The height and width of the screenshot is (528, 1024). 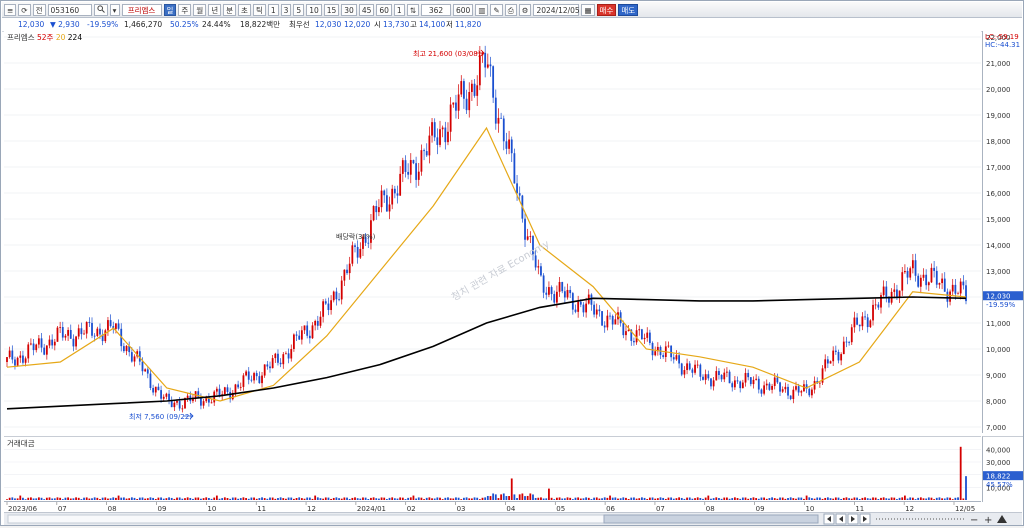 I want to click on dropdown-icon: ▾, so click(x=114, y=9).